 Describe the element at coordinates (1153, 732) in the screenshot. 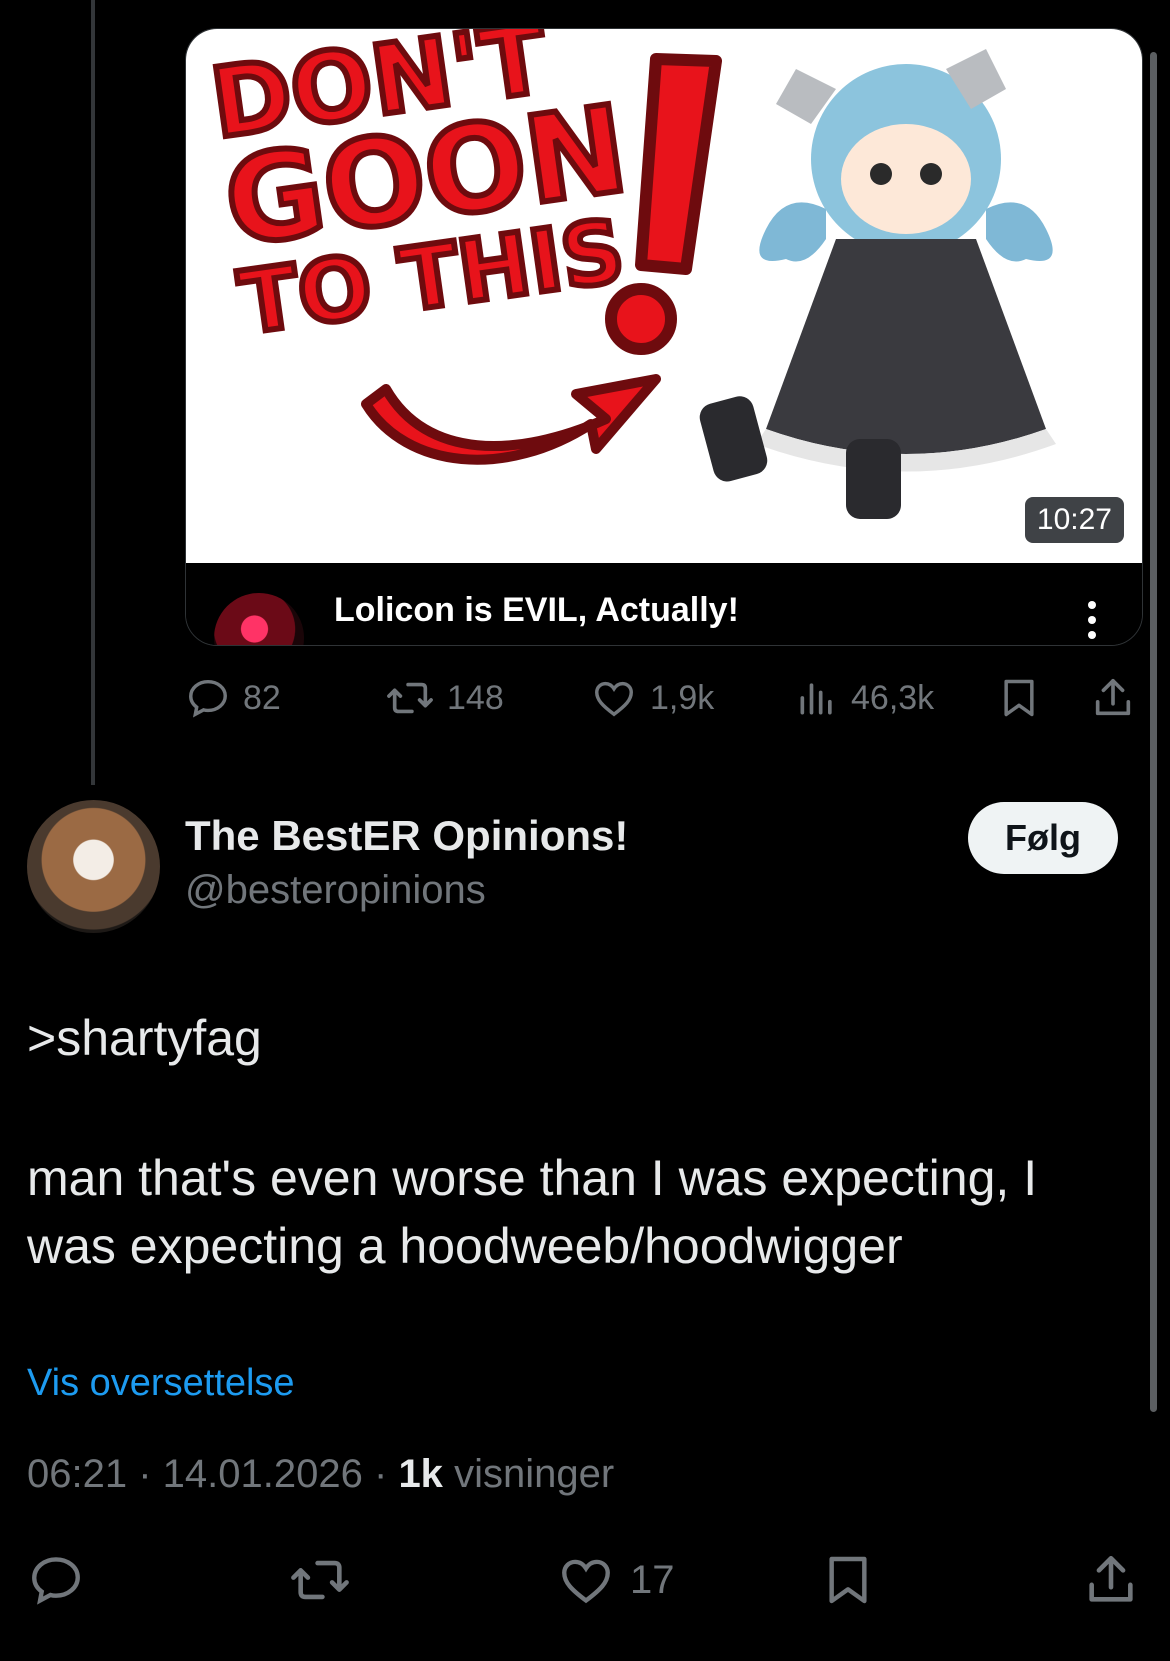

I see `scrollbar` at that location.